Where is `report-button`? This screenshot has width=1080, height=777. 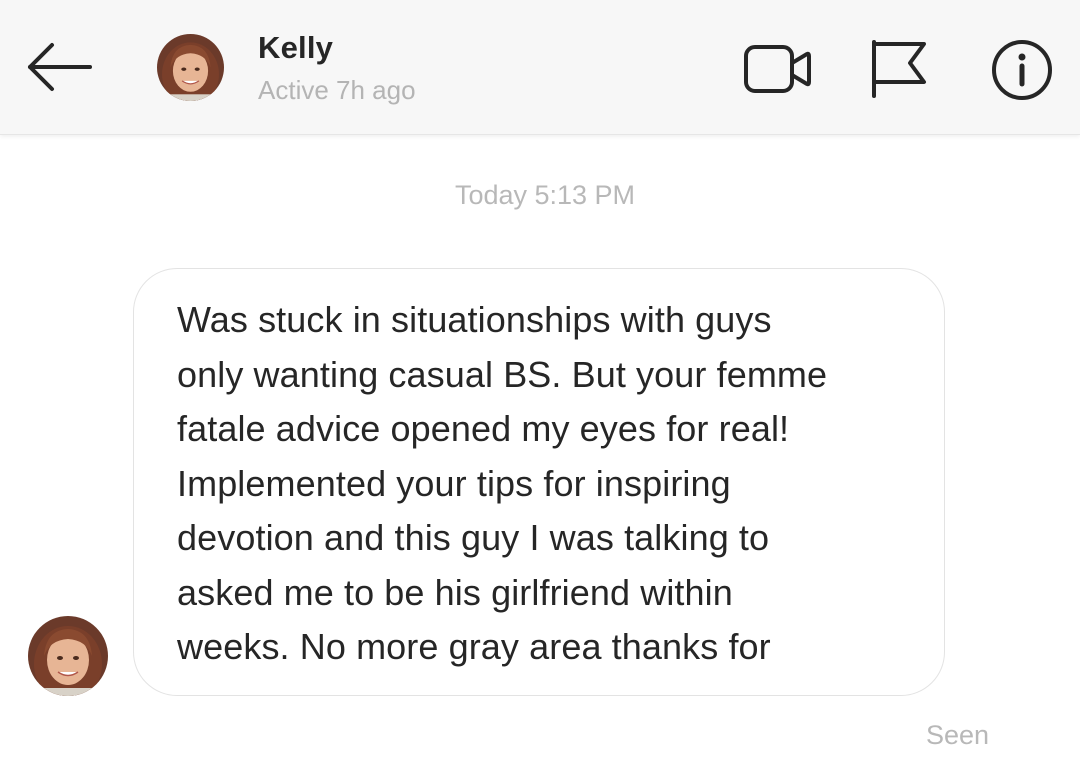 report-button is located at coordinates (899, 68).